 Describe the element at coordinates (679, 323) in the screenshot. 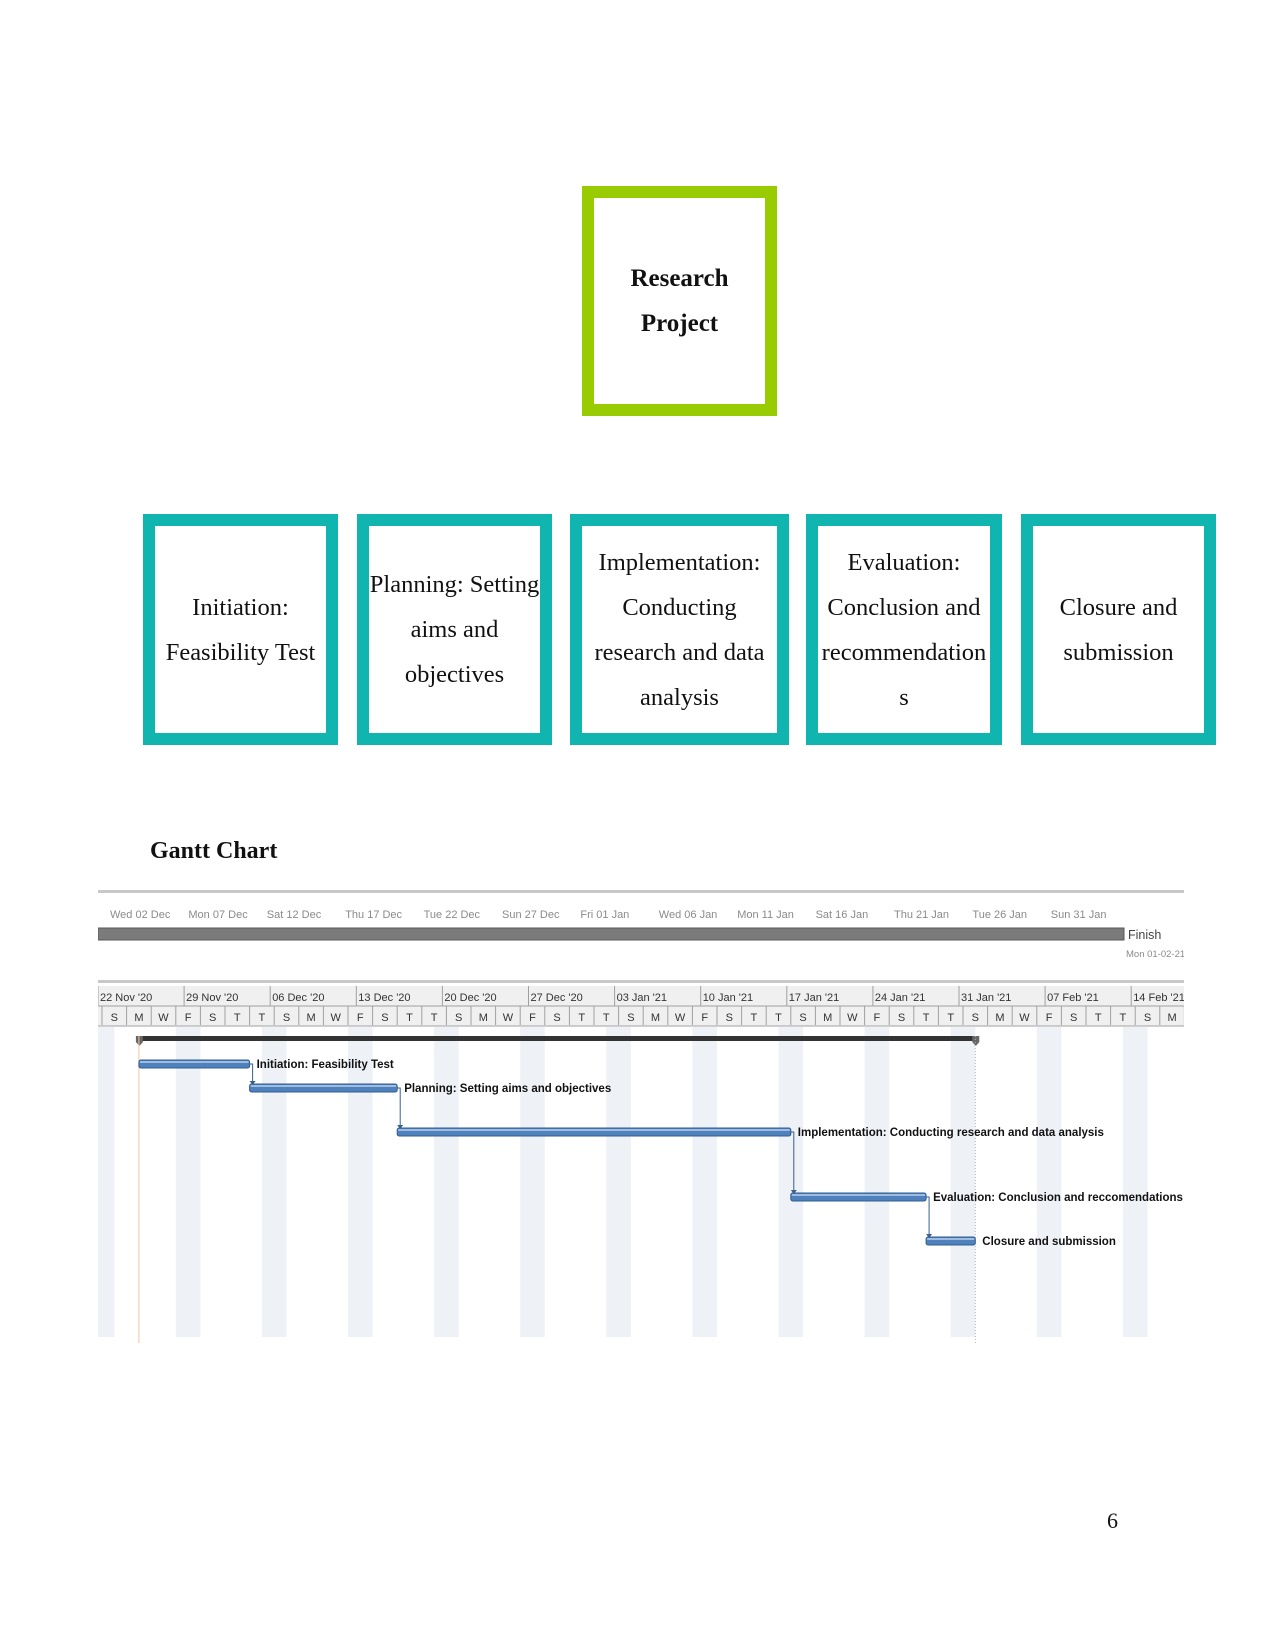

I see `root-line: Project` at that location.